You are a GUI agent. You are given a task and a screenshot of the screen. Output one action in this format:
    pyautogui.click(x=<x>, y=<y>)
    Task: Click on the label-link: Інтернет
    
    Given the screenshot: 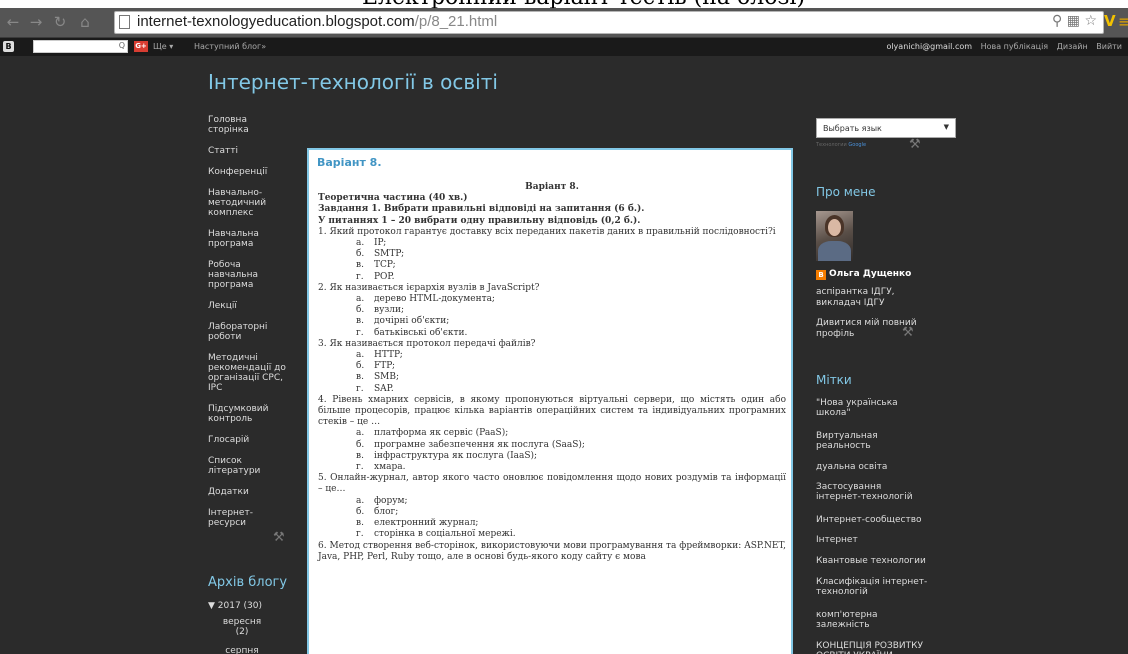 What is the action you would take?
    pyautogui.click(x=872, y=540)
    